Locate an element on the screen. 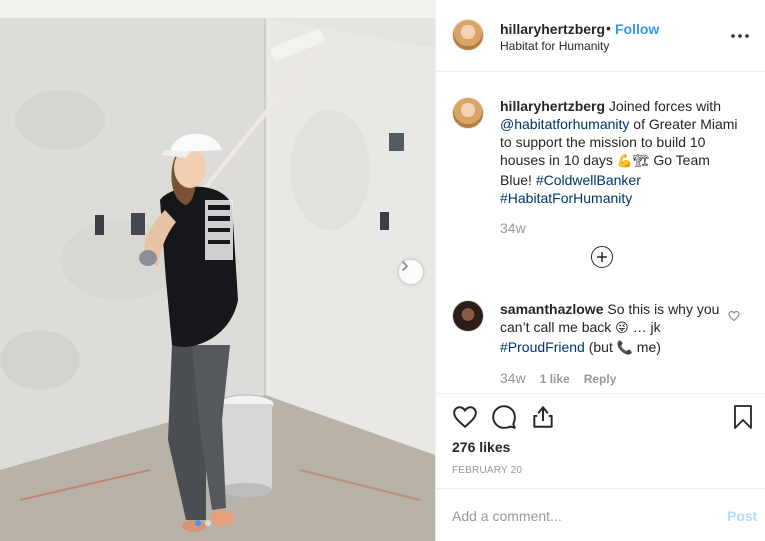 The height and width of the screenshot is (541, 765). like-count: 276 likes is located at coordinates (481, 447).